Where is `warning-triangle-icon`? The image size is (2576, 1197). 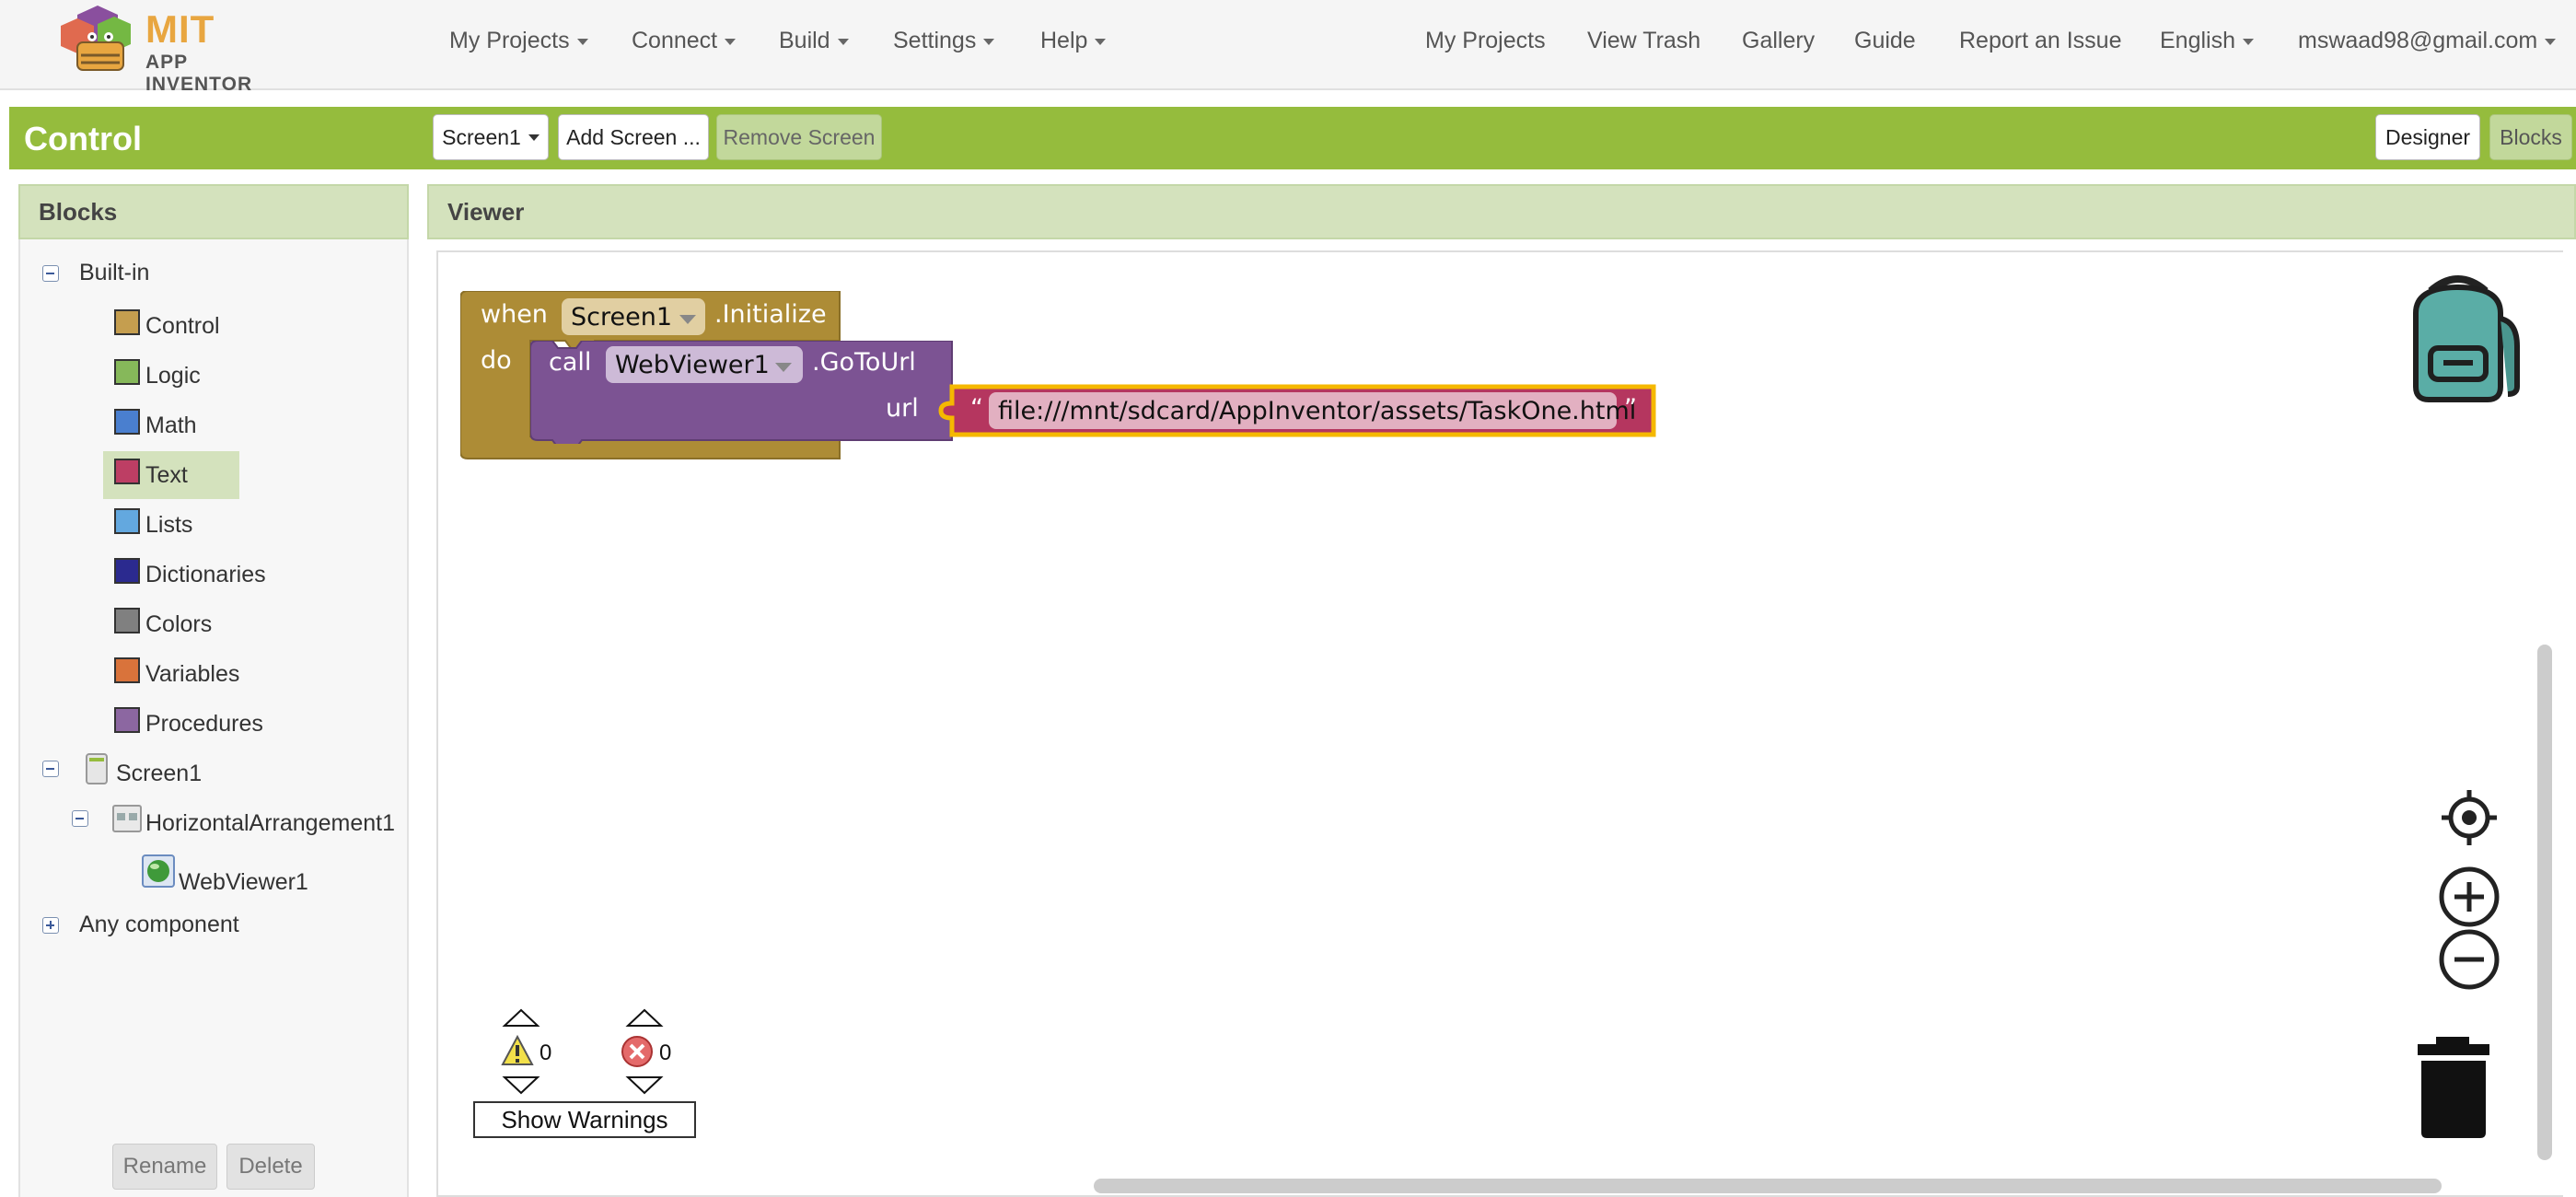 warning-triangle-icon is located at coordinates (517, 1050).